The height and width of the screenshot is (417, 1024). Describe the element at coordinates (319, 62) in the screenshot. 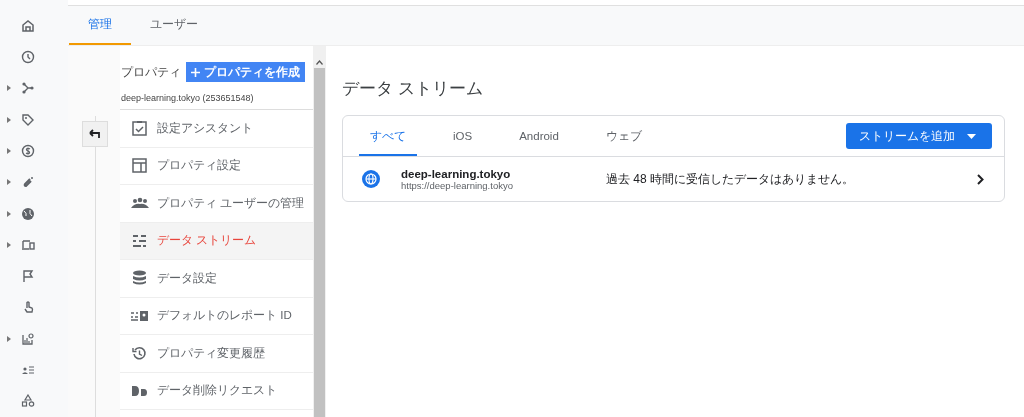

I see `scroll-up-icon` at that location.